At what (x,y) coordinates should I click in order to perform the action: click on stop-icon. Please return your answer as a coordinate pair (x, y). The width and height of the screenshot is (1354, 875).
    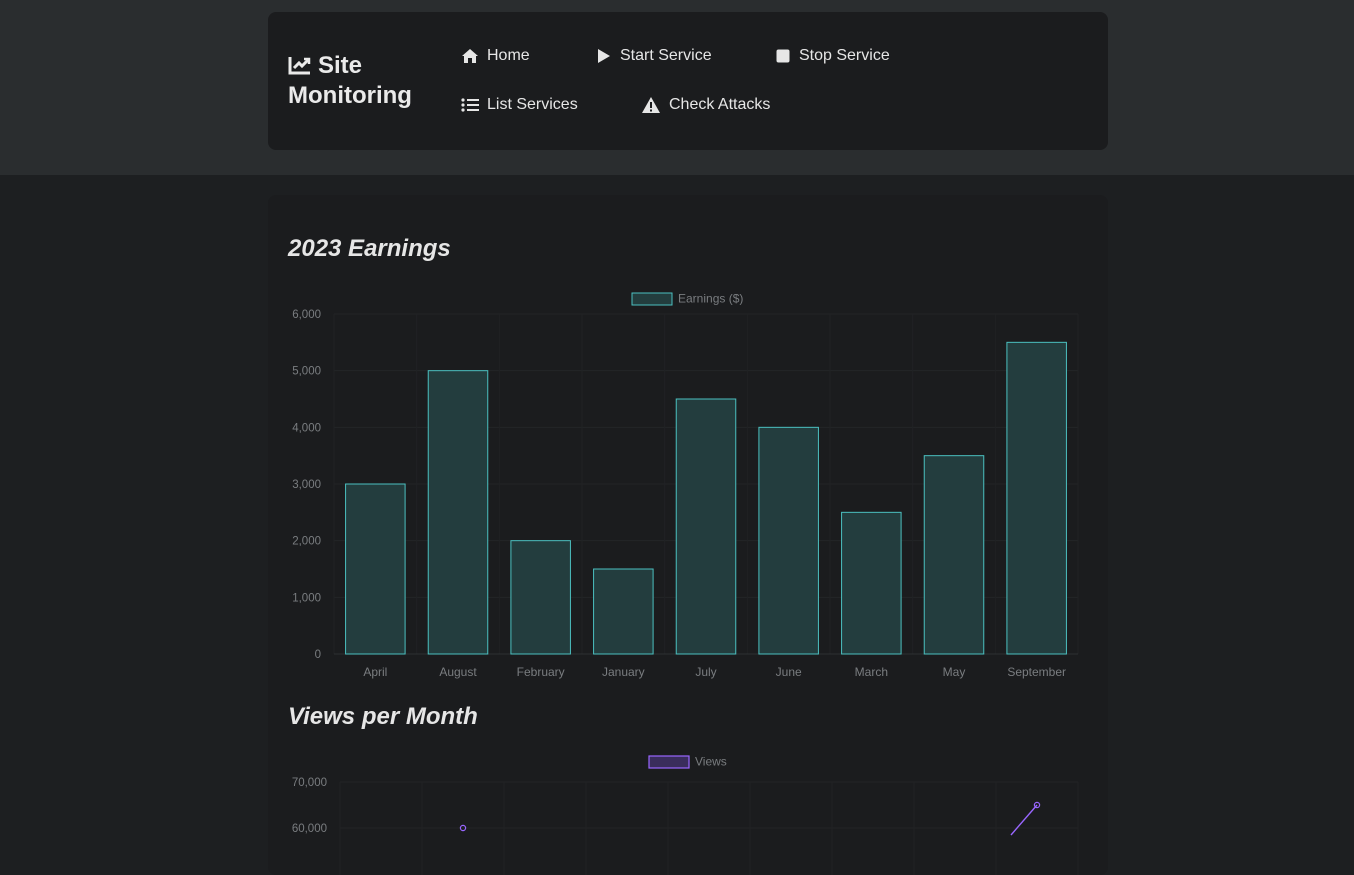
    Looking at the image, I should click on (783, 56).